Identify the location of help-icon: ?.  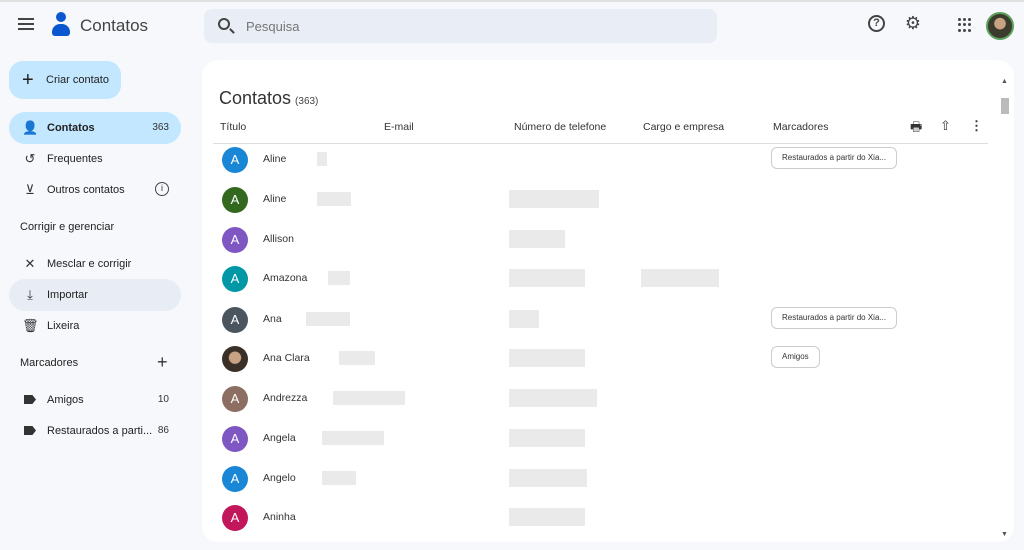
(876, 23).